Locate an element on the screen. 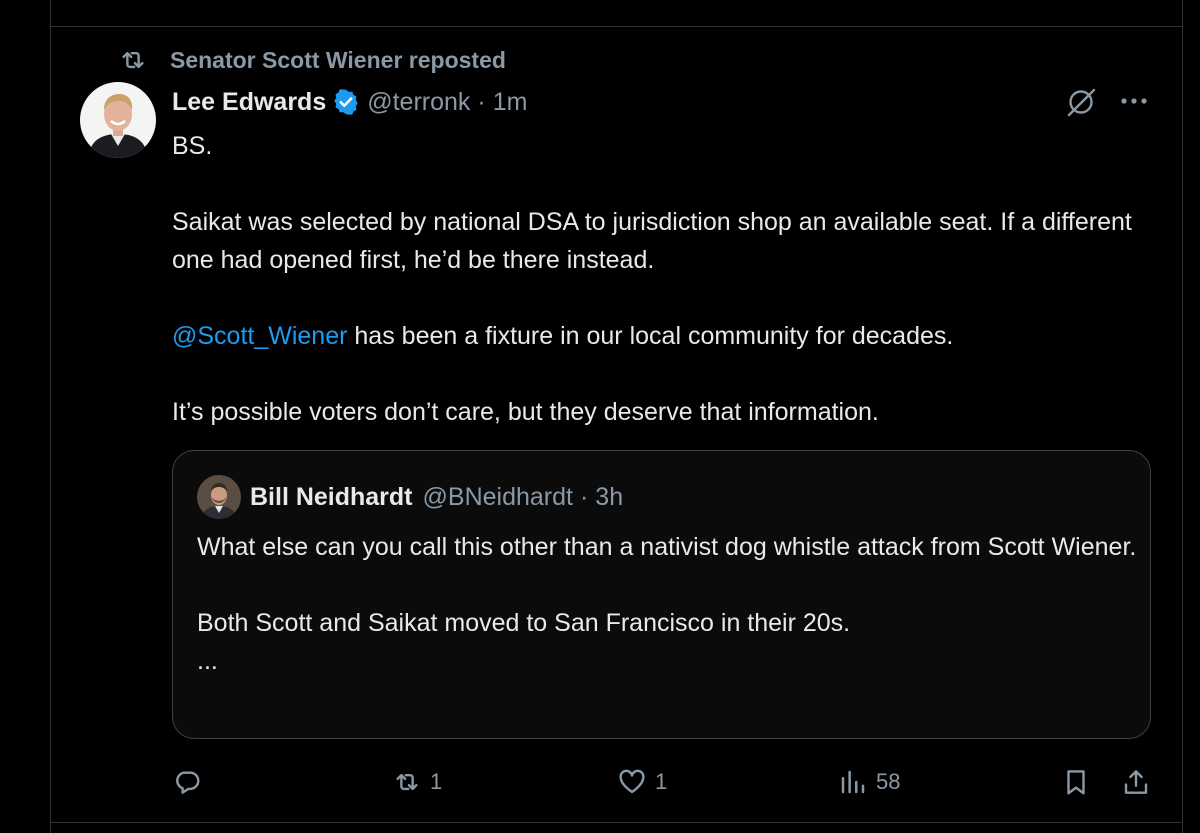 The width and height of the screenshot is (1200, 833). view-count: 58 is located at coordinates (888, 781).